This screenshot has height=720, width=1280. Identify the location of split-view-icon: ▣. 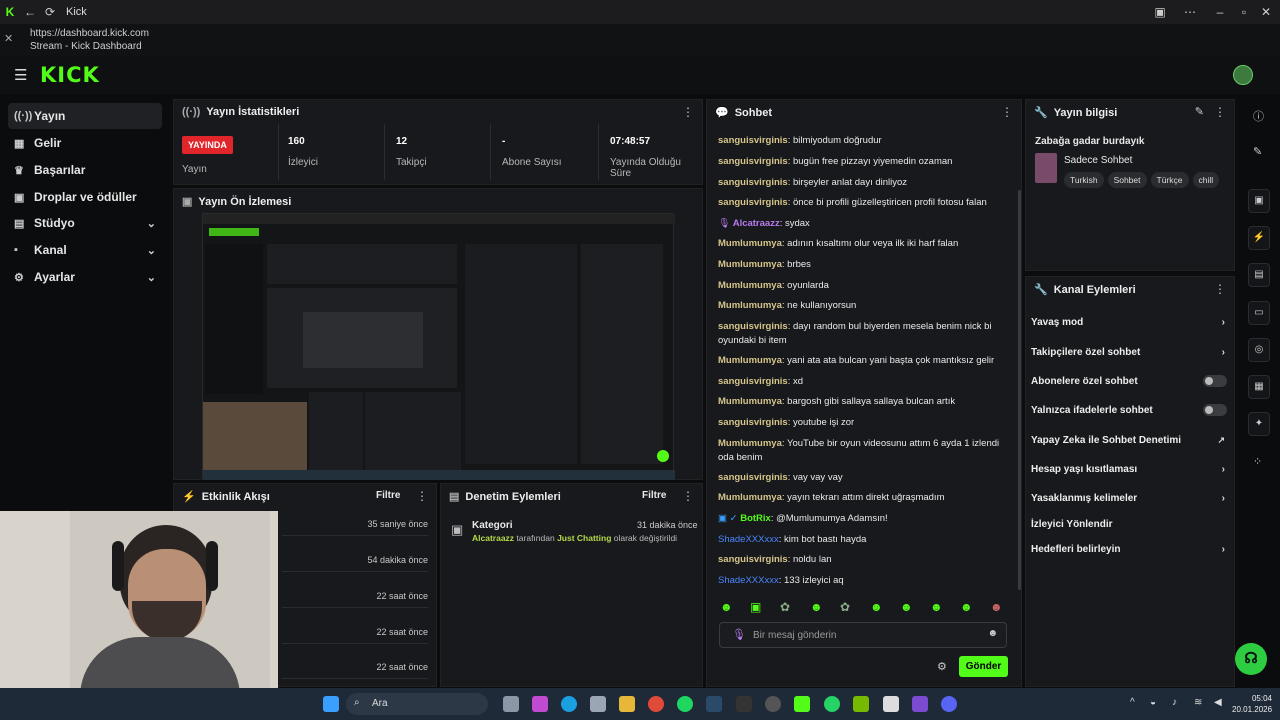
(1160, 12).